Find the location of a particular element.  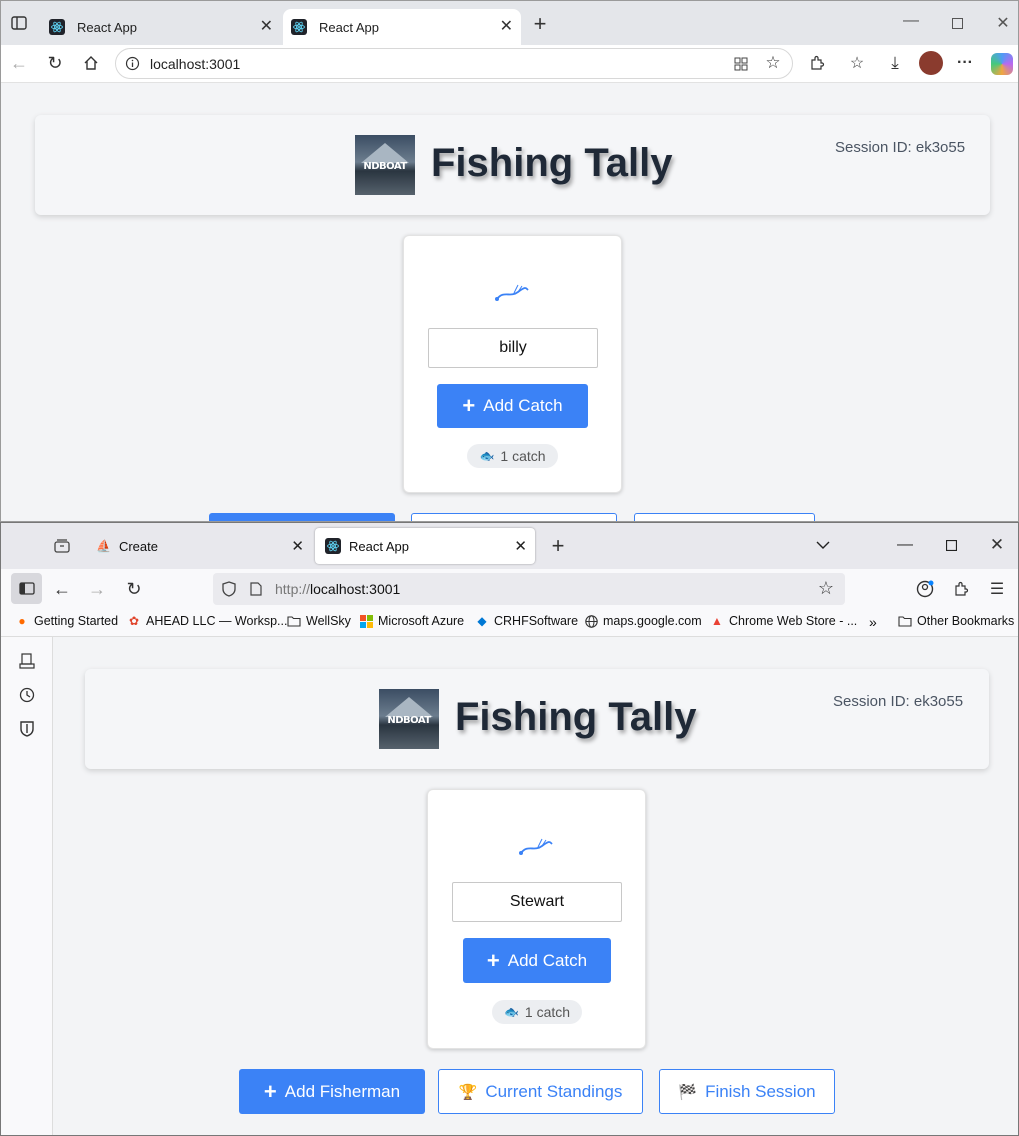

fisherman-name-input: Stewart is located at coordinates (537, 902).